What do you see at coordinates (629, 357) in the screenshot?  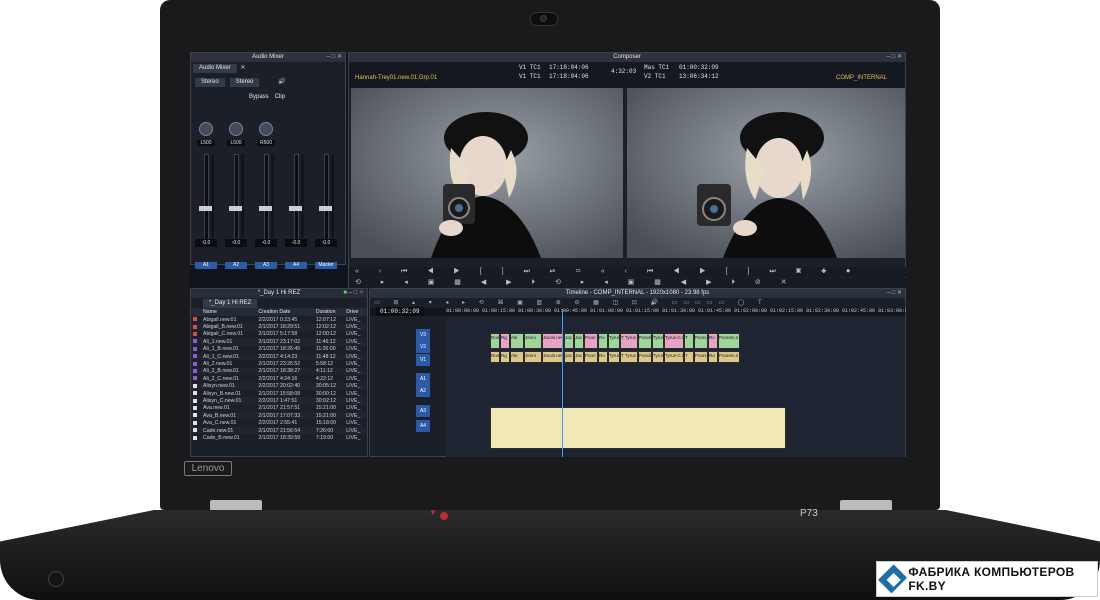 I see `audio-clip: T Tyrus` at bounding box center [629, 357].